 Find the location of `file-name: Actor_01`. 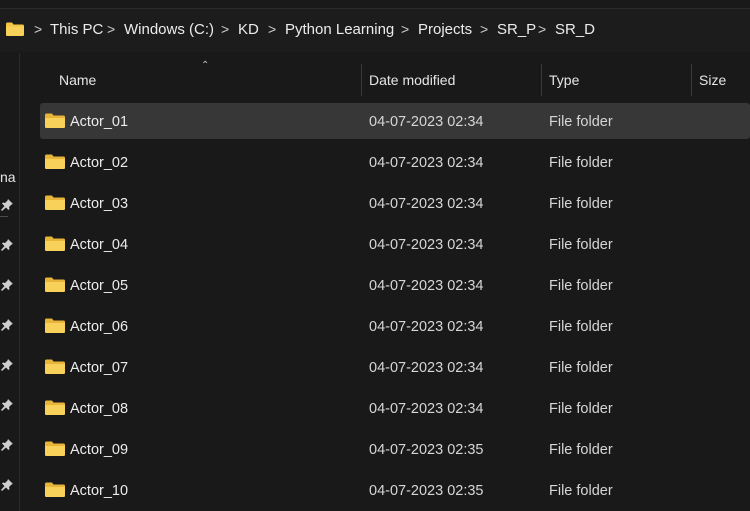

file-name: Actor_01 is located at coordinates (99, 122).